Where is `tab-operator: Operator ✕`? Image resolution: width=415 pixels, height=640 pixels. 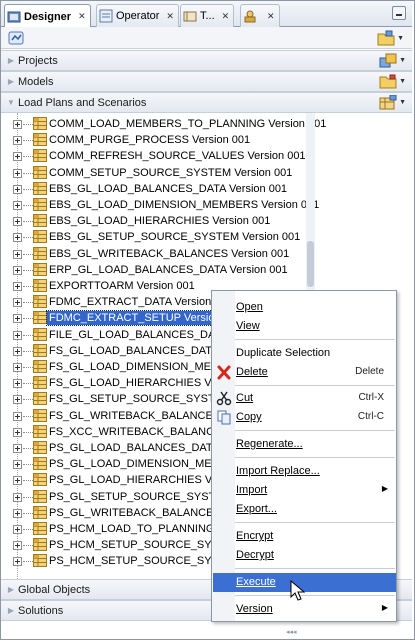
tab-operator: Operator ✕ is located at coordinates (137, 15).